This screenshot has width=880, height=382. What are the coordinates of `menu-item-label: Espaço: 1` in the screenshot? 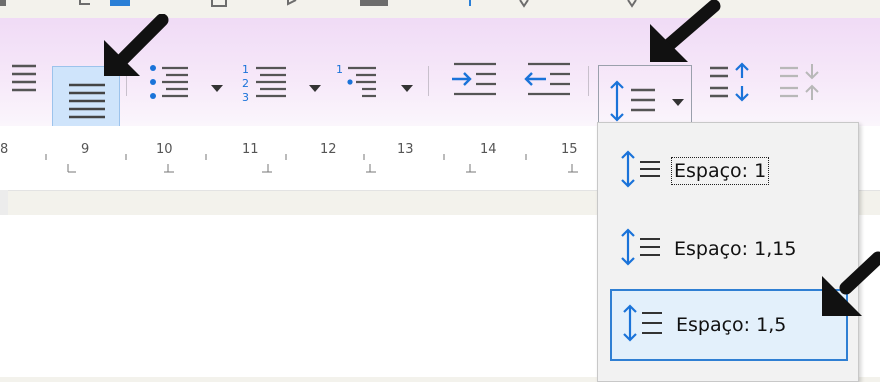 It's located at (720, 171).